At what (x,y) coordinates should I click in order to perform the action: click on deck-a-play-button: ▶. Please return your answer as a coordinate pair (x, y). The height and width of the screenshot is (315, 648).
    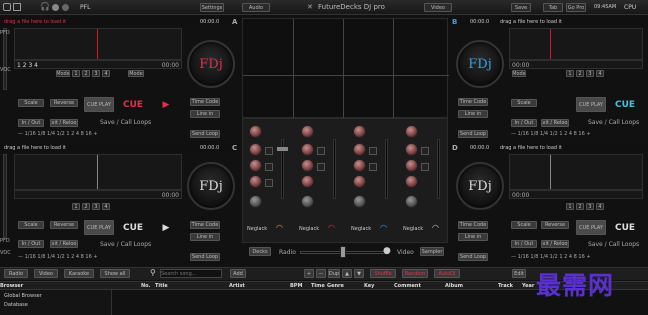
    Looking at the image, I should click on (166, 104).